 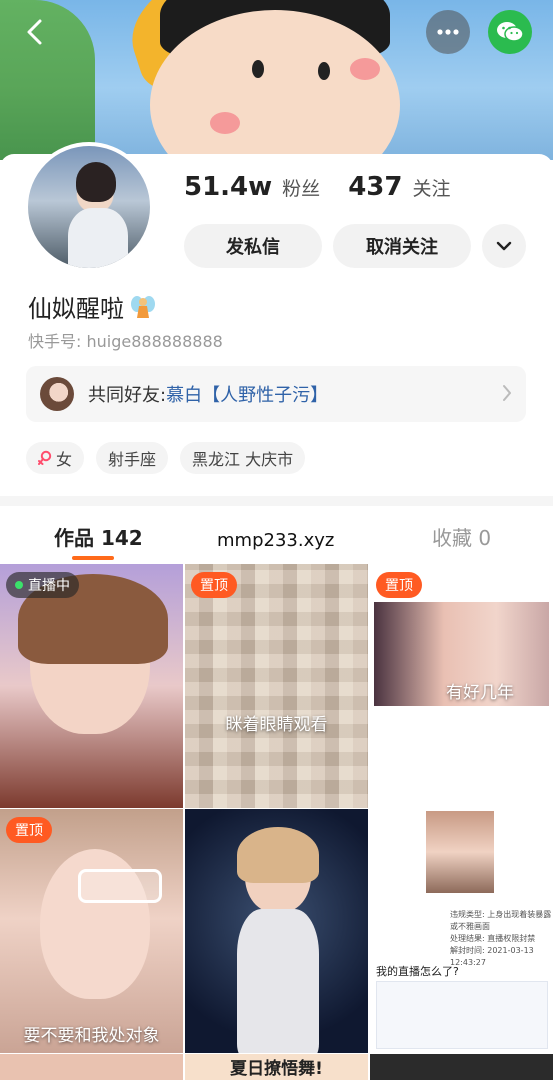 I want to click on tag-label: 女, so click(x=64, y=459).